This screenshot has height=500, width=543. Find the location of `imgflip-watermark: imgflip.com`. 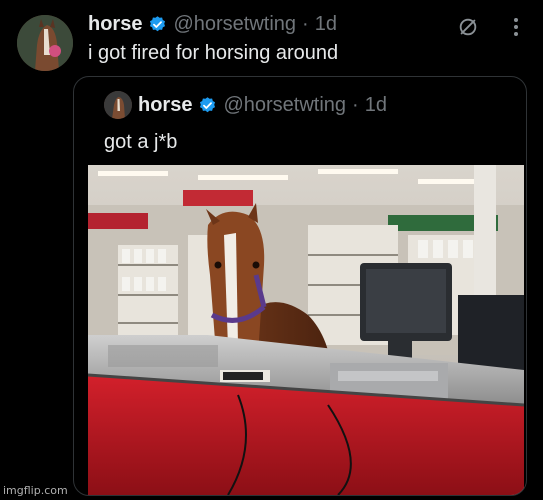

imgflip-watermark: imgflip.com is located at coordinates (35, 490).